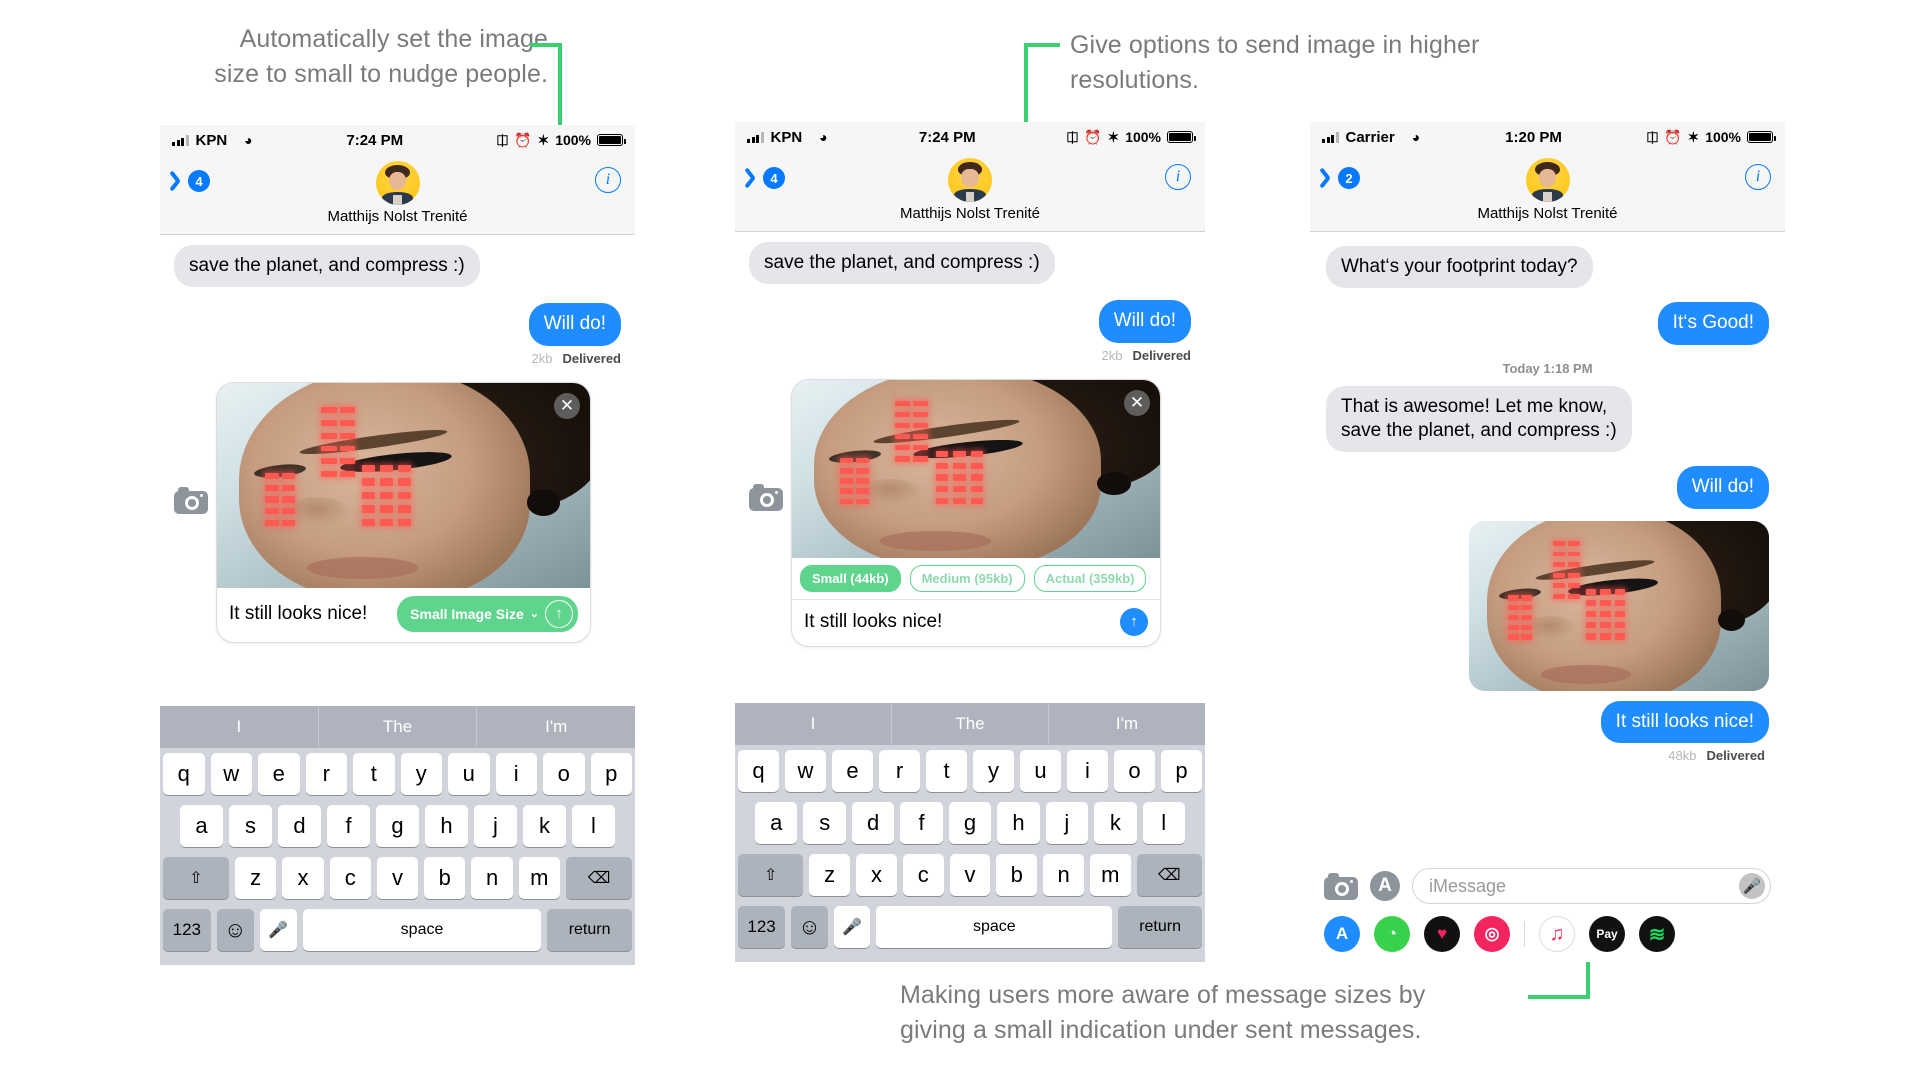 The width and height of the screenshot is (1920, 1080). What do you see at coordinates (970, 724) in the screenshot?
I see `prediction-item: The` at bounding box center [970, 724].